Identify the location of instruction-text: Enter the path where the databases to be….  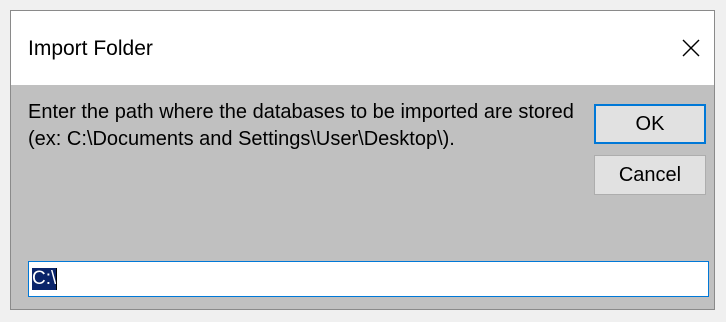
(301, 125).